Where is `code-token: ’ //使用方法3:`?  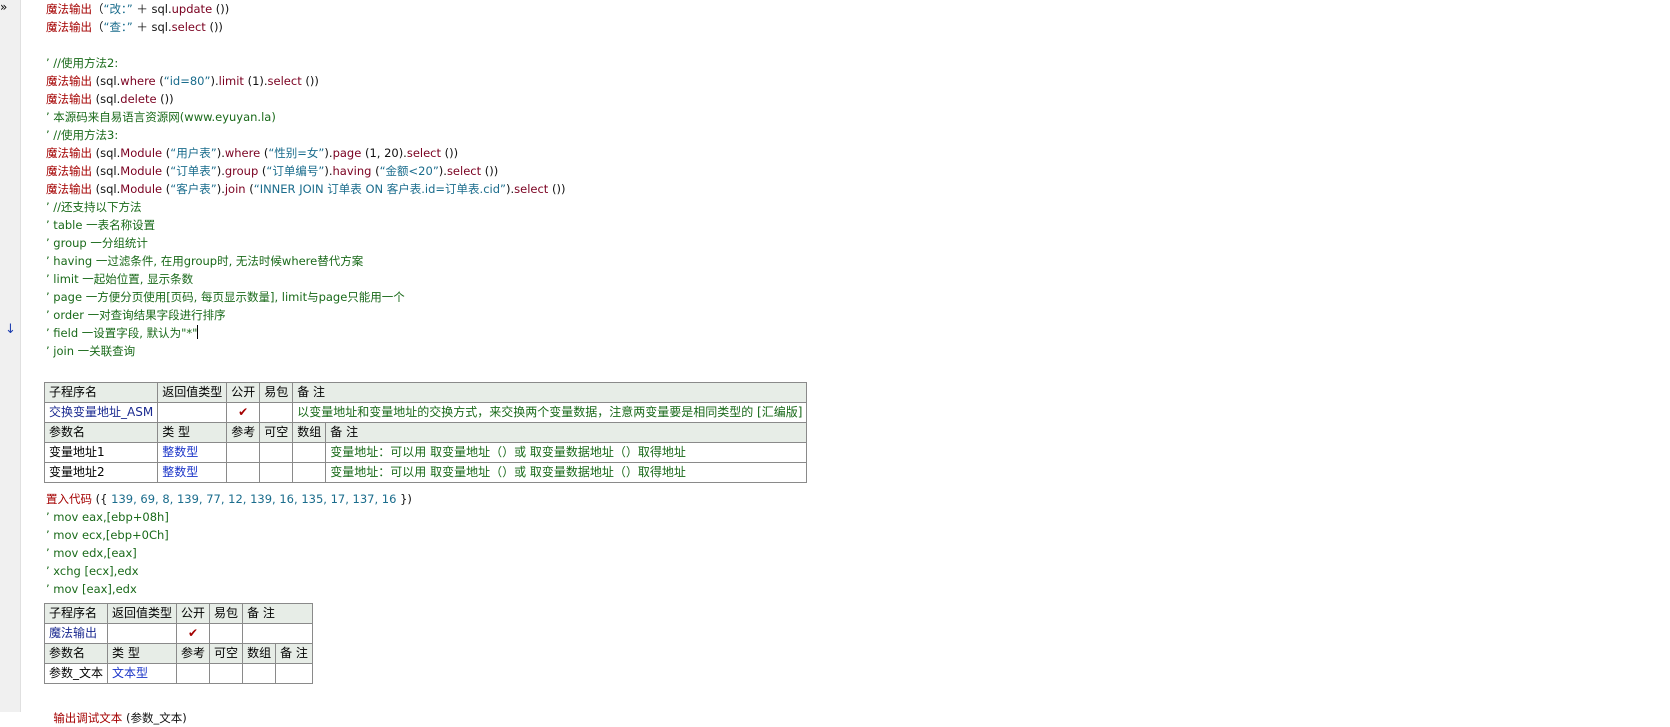
code-token: ’ //使用方法3: is located at coordinates (82, 135).